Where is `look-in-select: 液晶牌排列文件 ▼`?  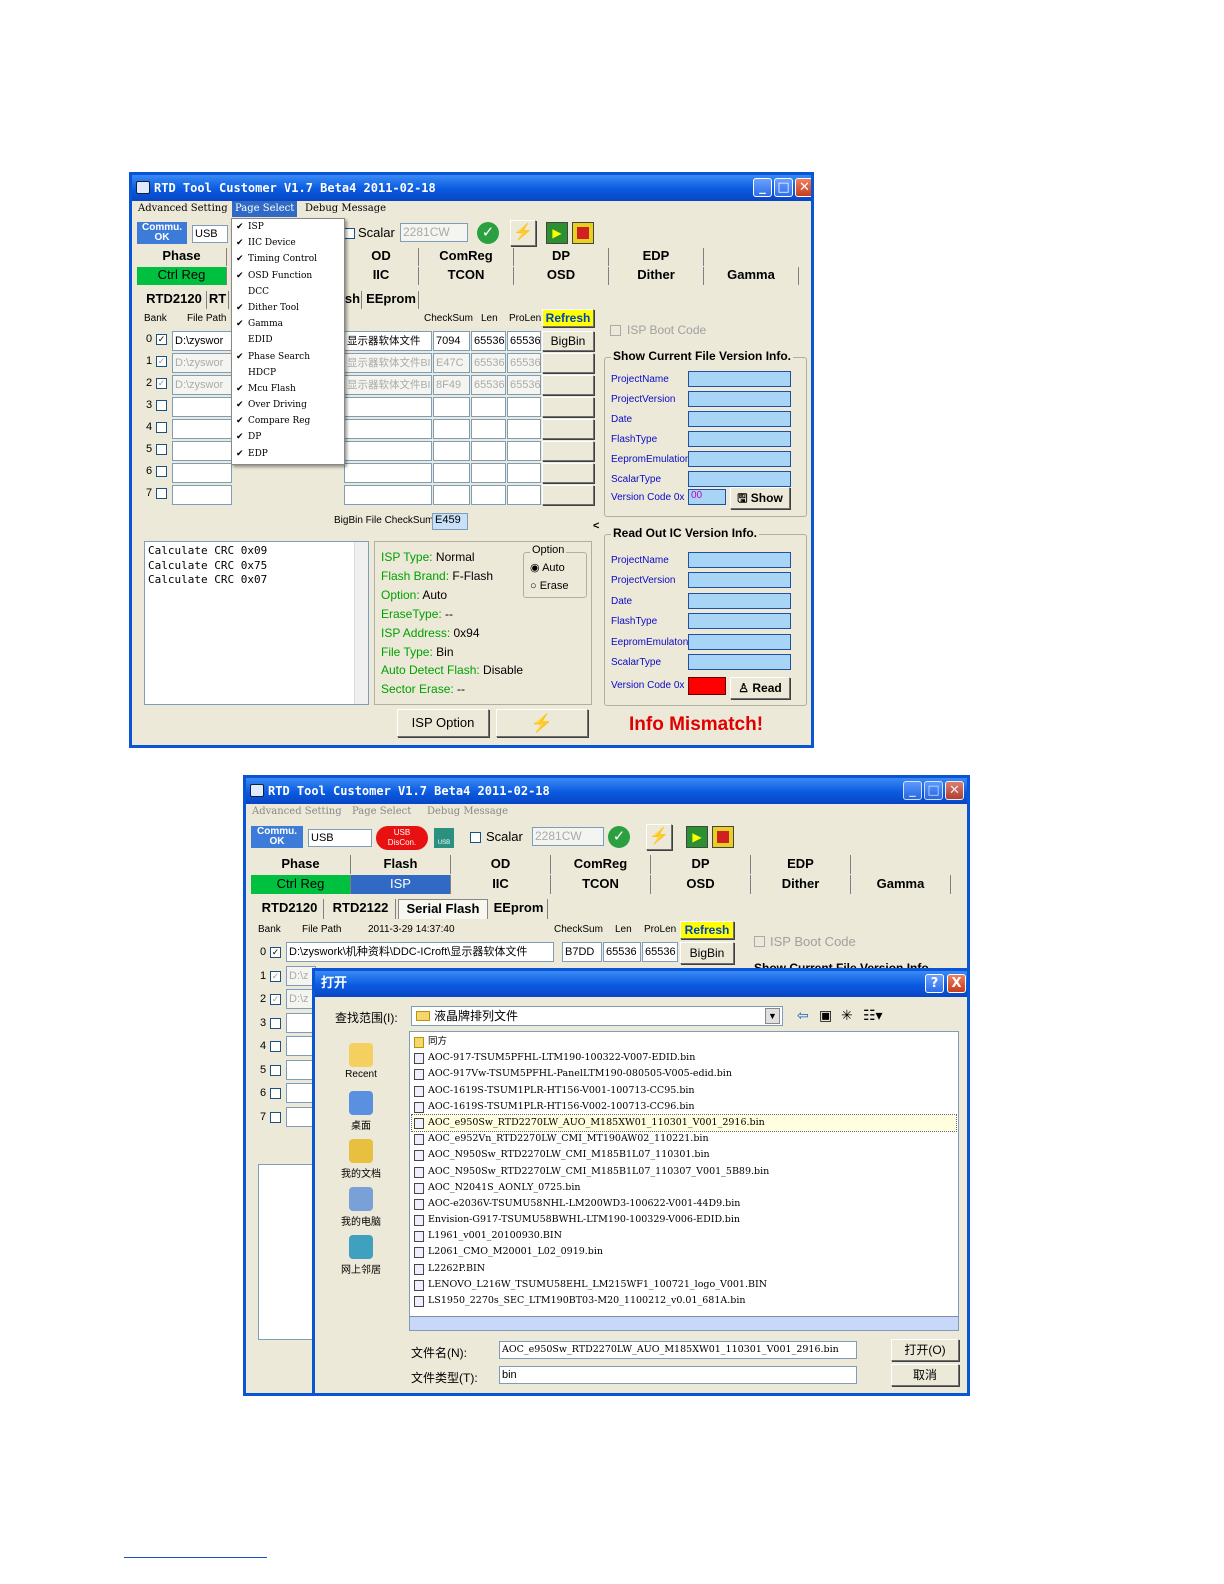
look-in-select: 液晶牌排列文件 ▼ is located at coordinates (597, 1016).